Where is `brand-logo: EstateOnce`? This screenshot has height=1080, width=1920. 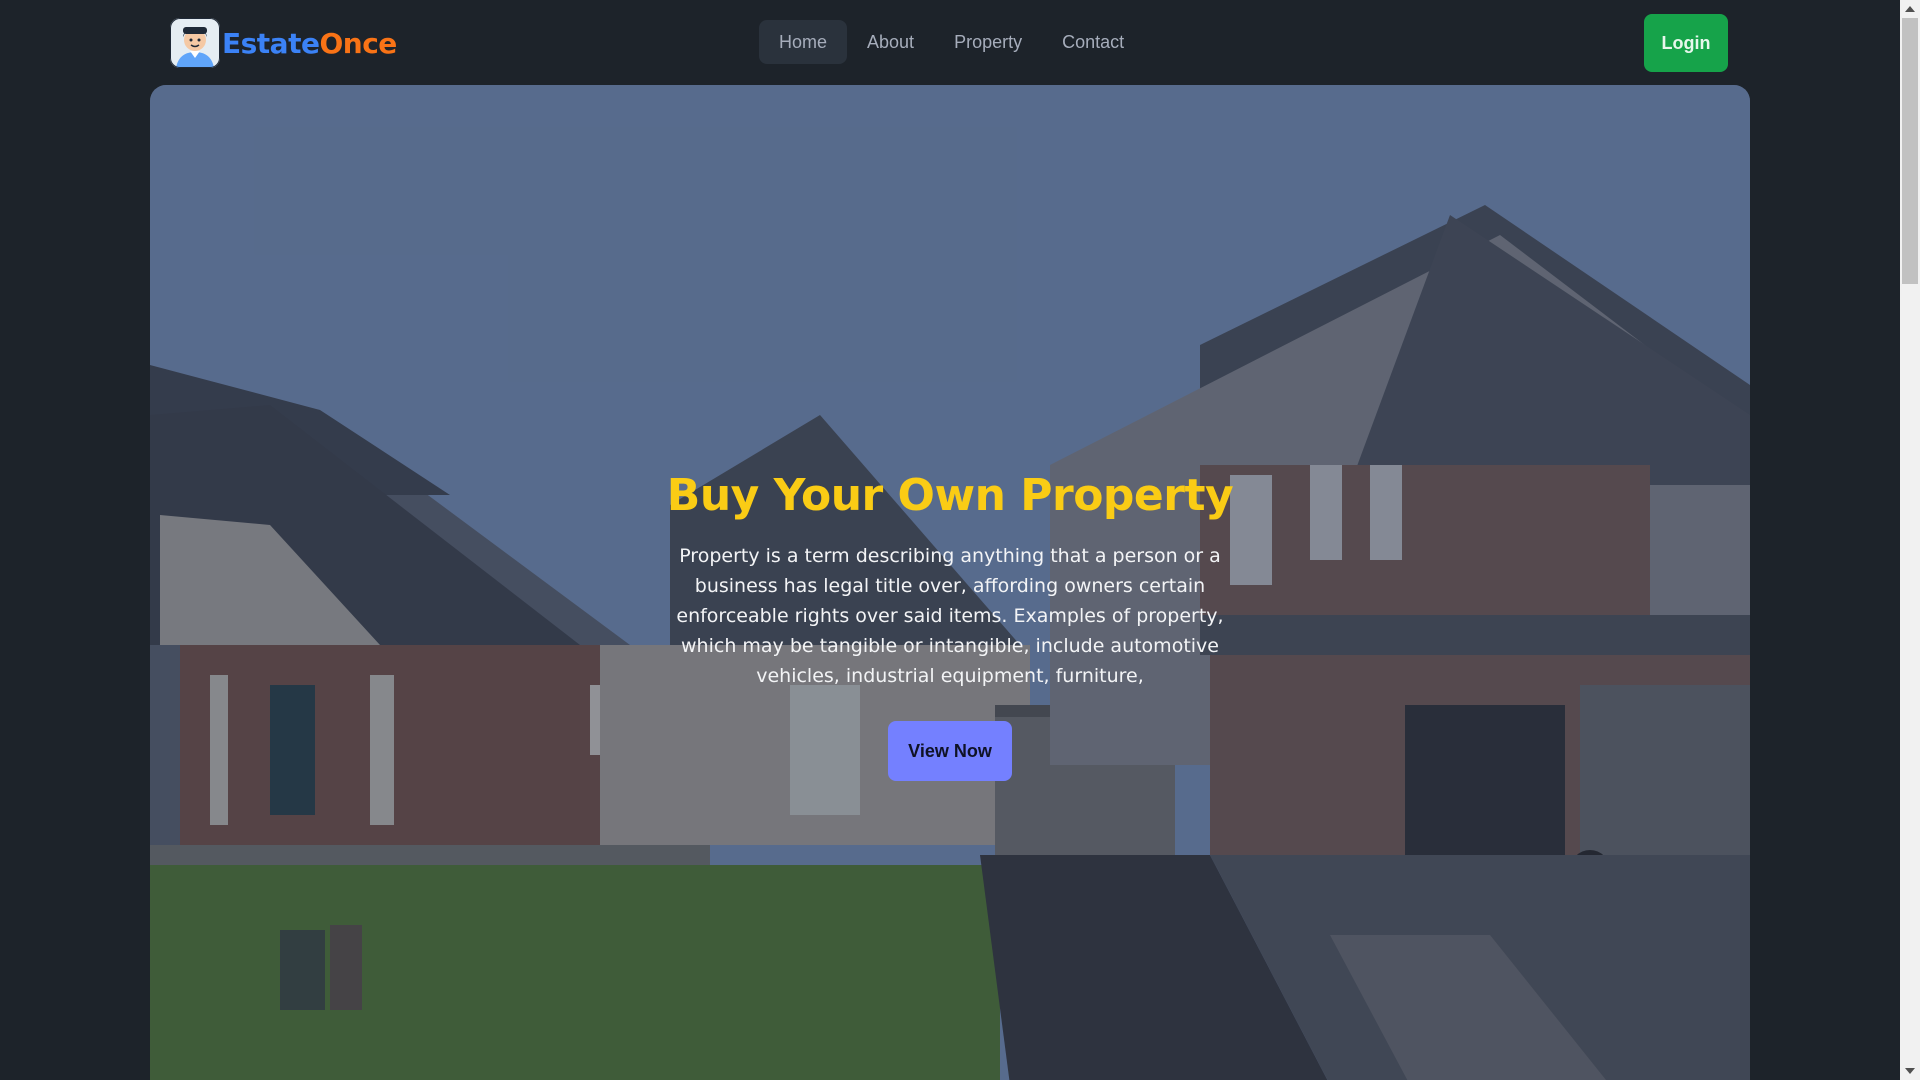
brand-logo: EstateOnce is located at coordinates (283, 43).